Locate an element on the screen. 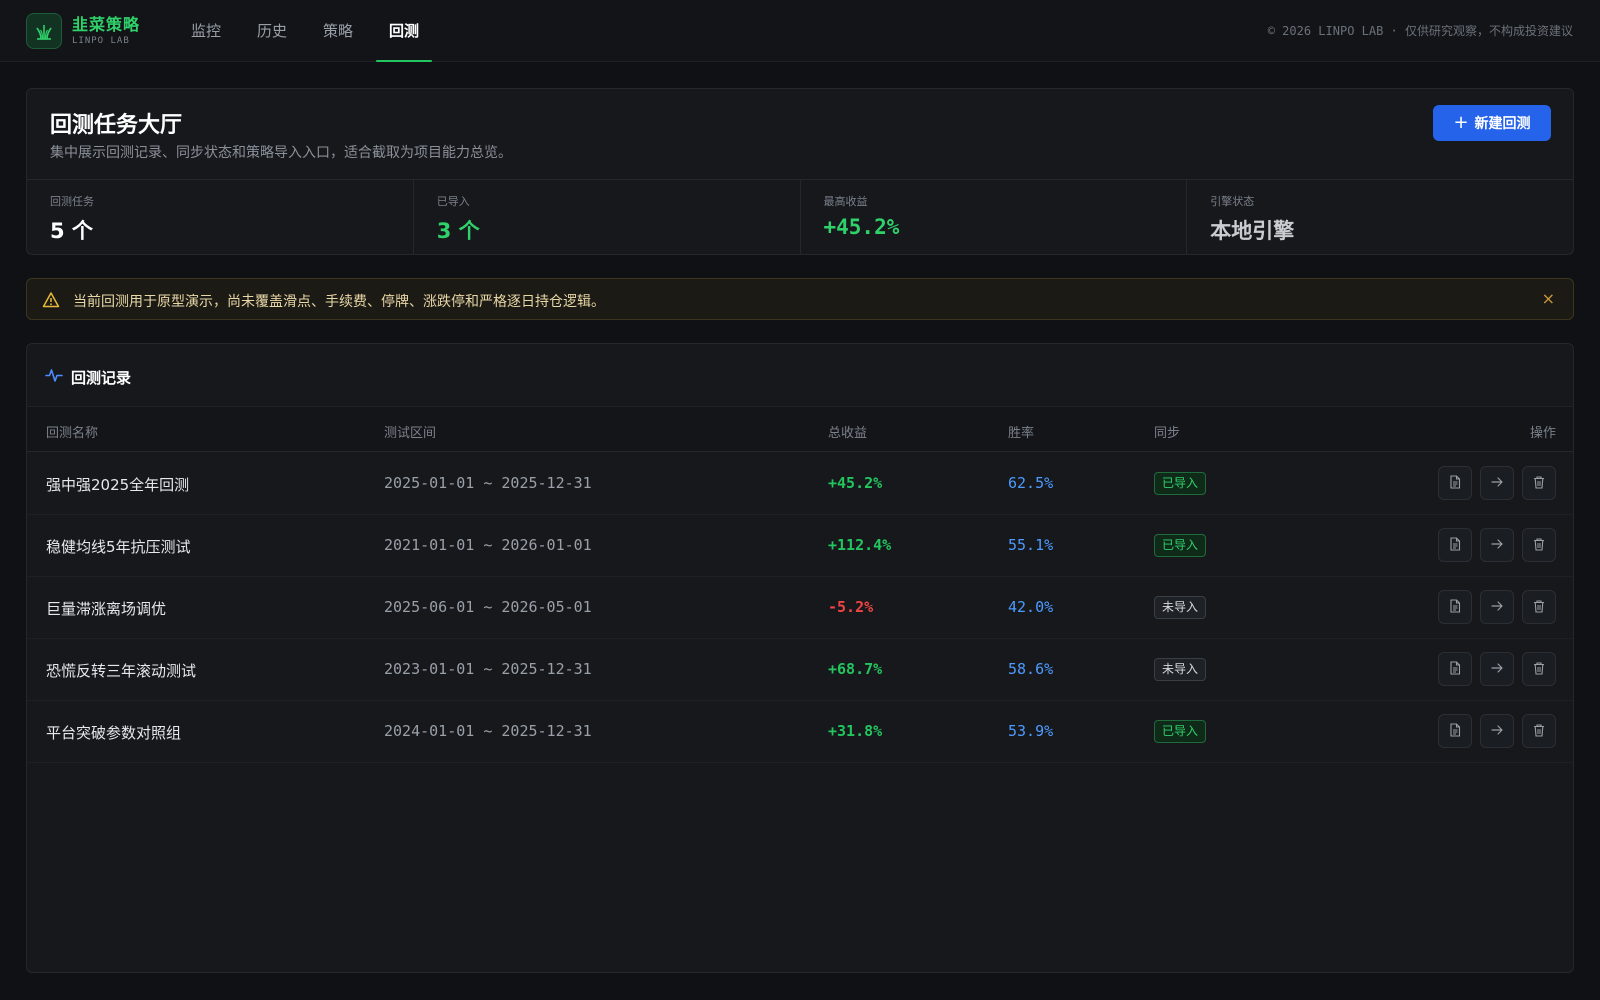 The image size is (1600, 1000). warning-text: 当前回测用于原型演示，尚未覆盖滑点、手续费、停牌、涨跌停和严格逐日持仓逻辑。 is located at coordinates (339, 302).